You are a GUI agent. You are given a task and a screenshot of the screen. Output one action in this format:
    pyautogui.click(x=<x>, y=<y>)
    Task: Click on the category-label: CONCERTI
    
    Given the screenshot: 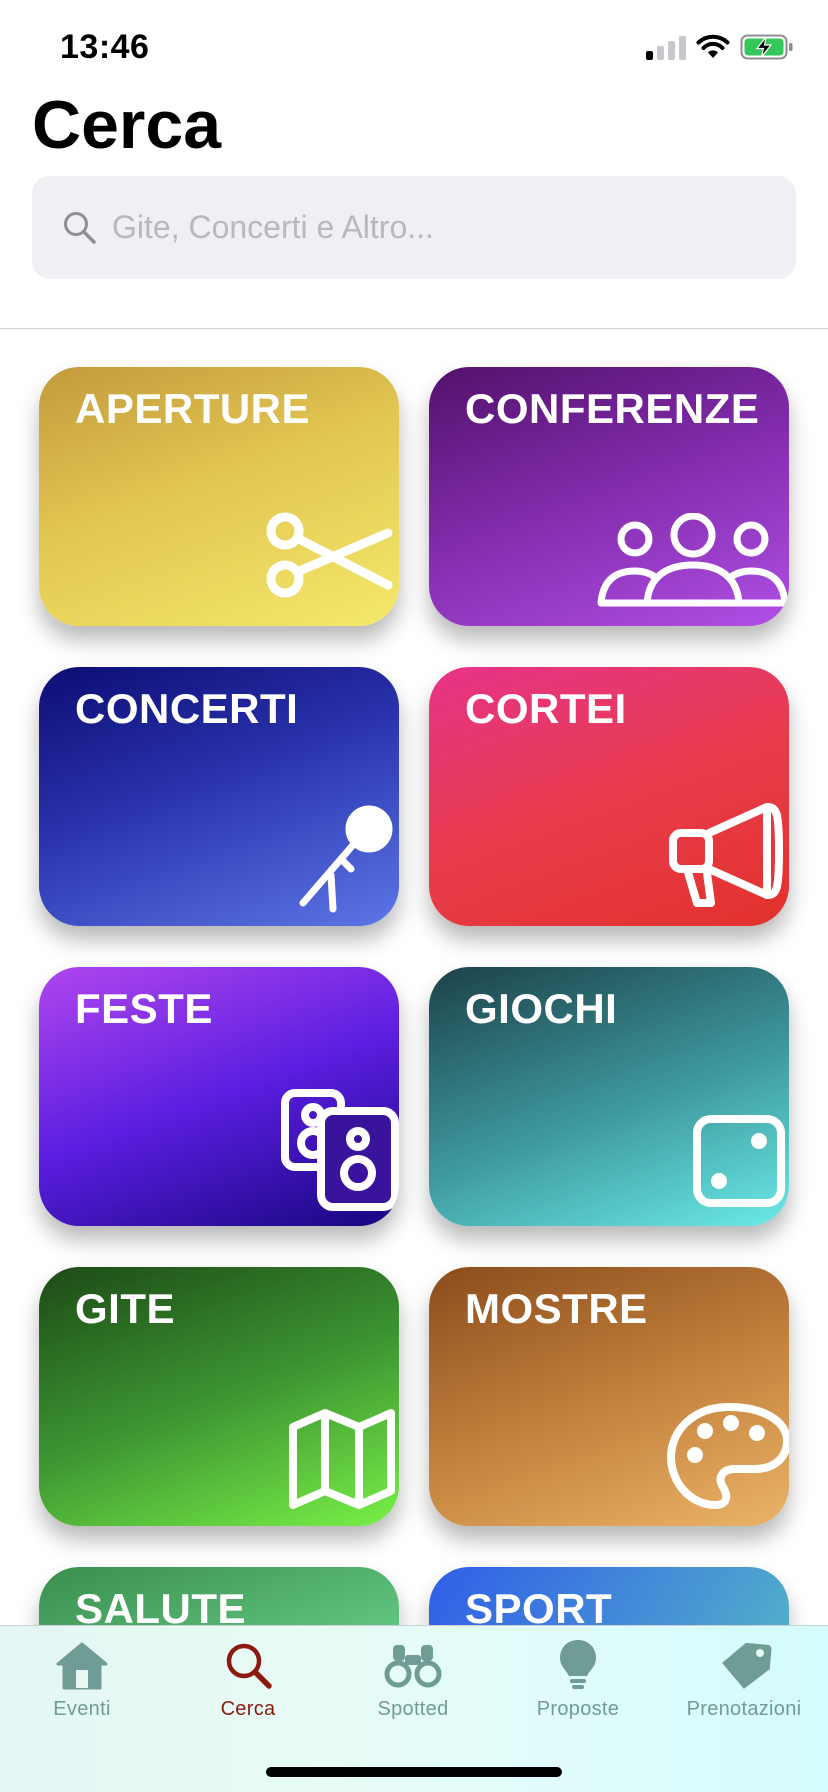 What is the action you would take?
    pyautogui.click(x=187, y=708)
    